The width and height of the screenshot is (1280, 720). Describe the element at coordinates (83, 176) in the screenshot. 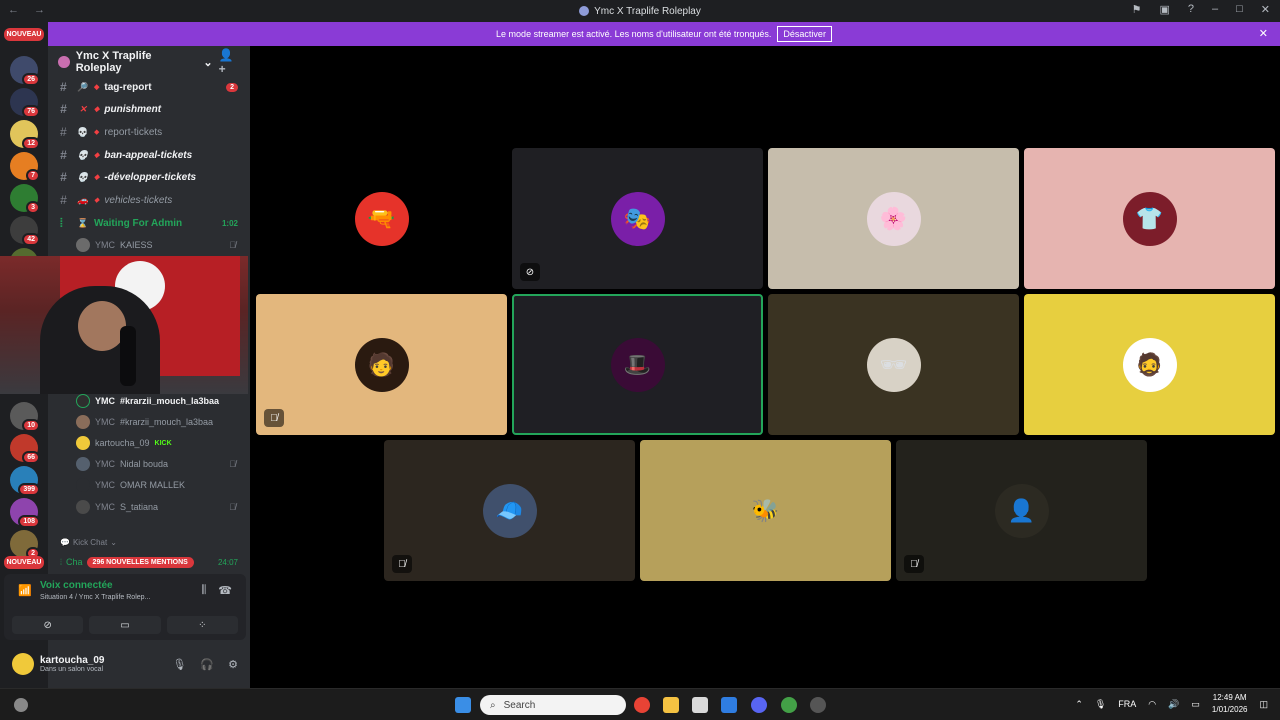

I see `channel-emoji: 💀` at that location.